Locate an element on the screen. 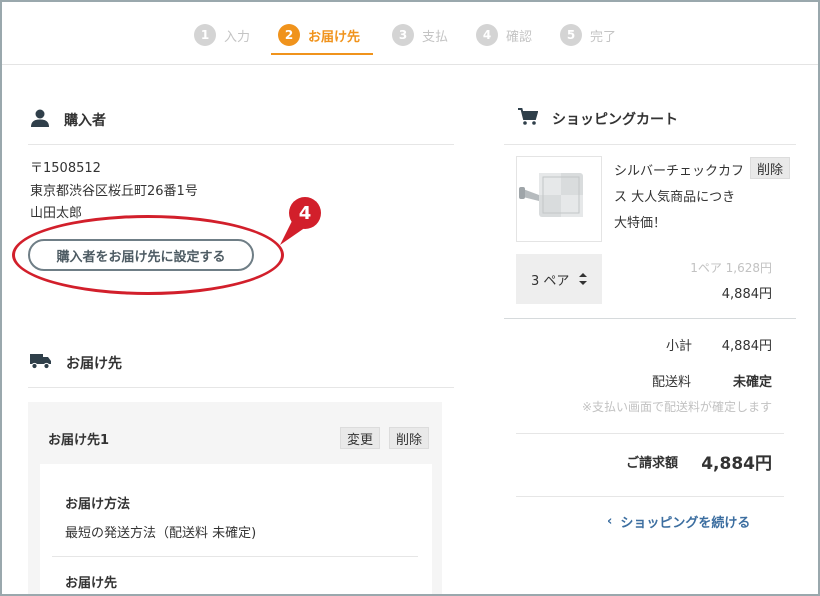 Image resolution: width=820 pixels, height=596 pixels. cart-icon is located at coordinates (528, 119).